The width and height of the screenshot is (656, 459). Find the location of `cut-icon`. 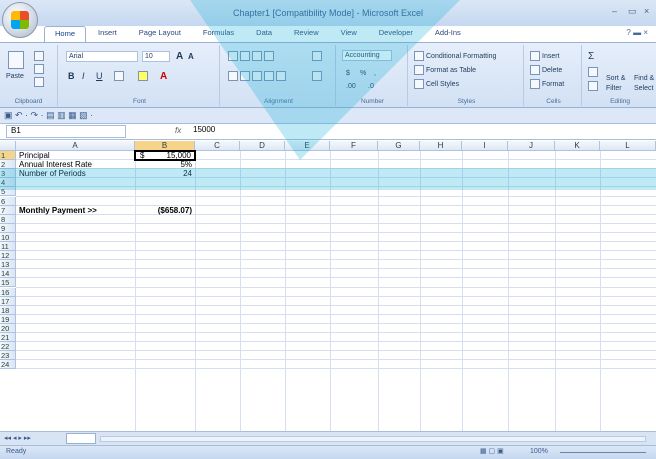

cut-icon is located at coordinates (40, 56).